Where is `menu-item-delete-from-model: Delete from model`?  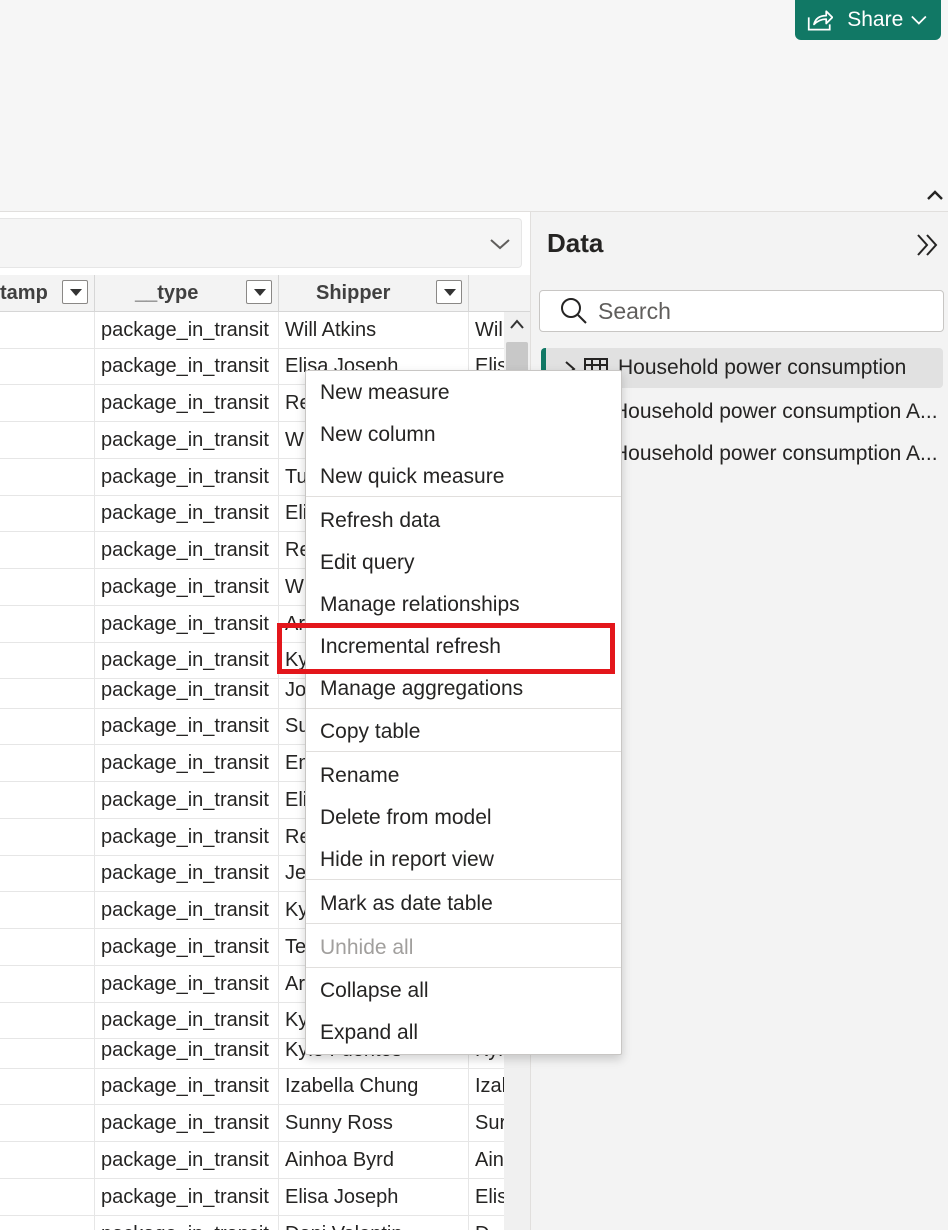
menu-item-delete-from-model: Delete from model is located at coordinates (463, 818).